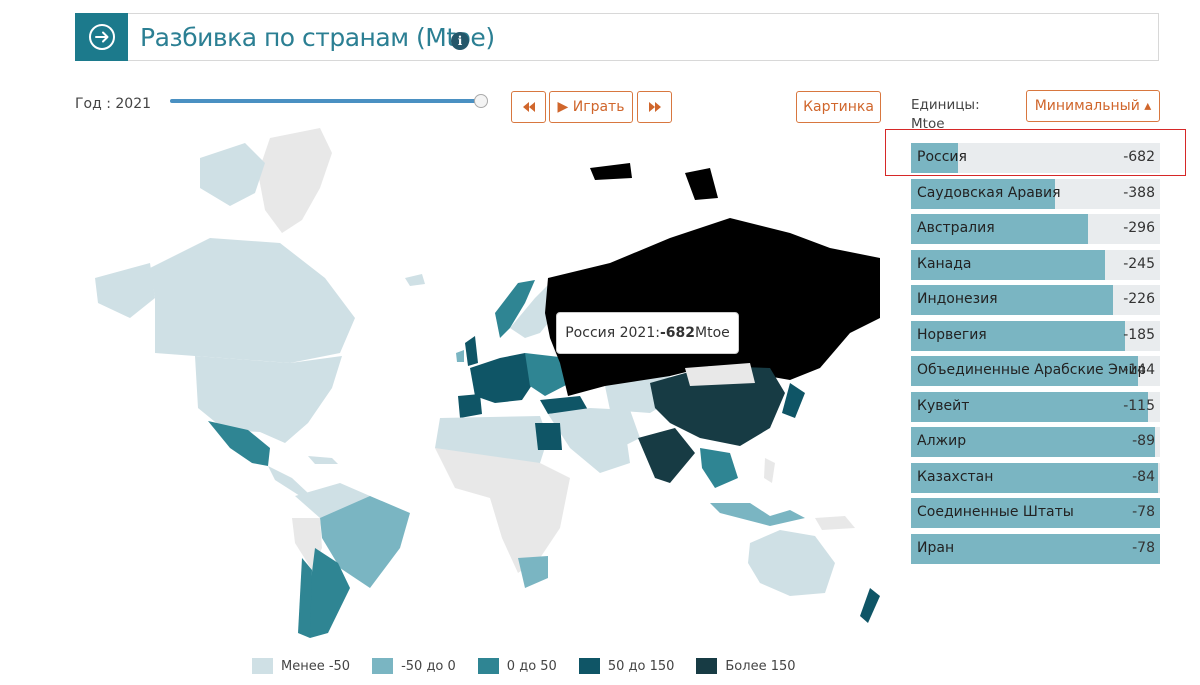 Image resolution: width=1200 pixels, height=685 pixels. Describe the element at coordinates (101, 37) in the screenshot. I see `arrow-right-circle-icon` at that location.